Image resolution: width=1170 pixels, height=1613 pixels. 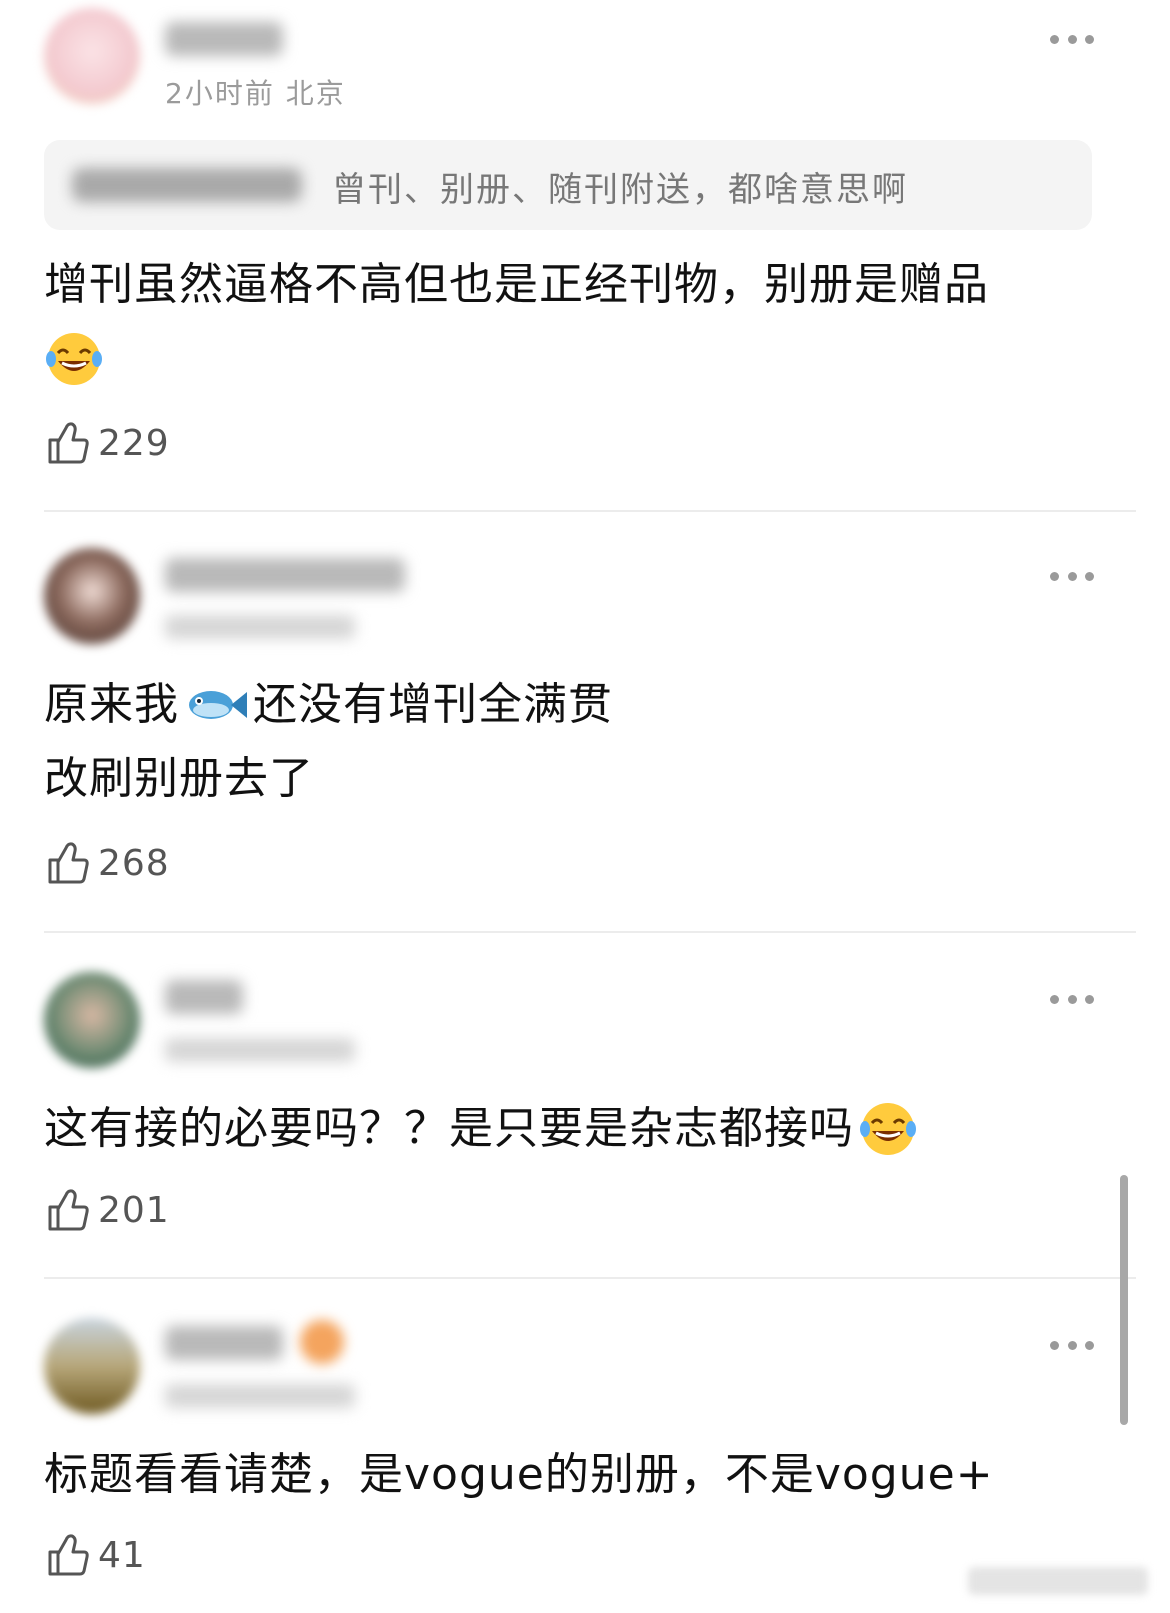 What do you see at coordinates (1058, 1581) in the screenshot?
I see `watermark-blurred` at bounding box center [1058, 1581].